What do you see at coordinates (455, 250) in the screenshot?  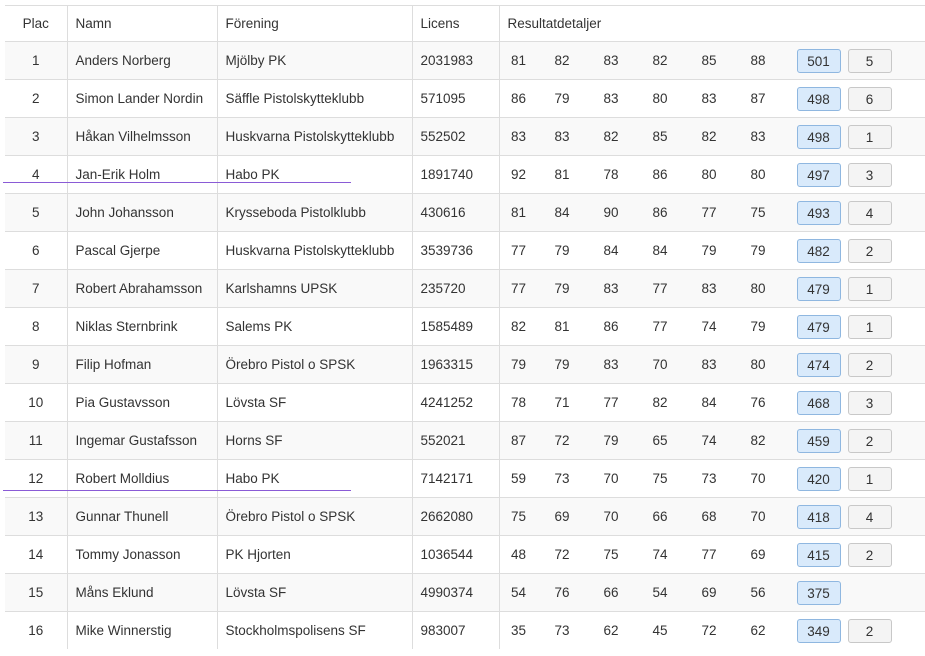 I see `cell-licens: 3539736` at bounding box center [455, 250].